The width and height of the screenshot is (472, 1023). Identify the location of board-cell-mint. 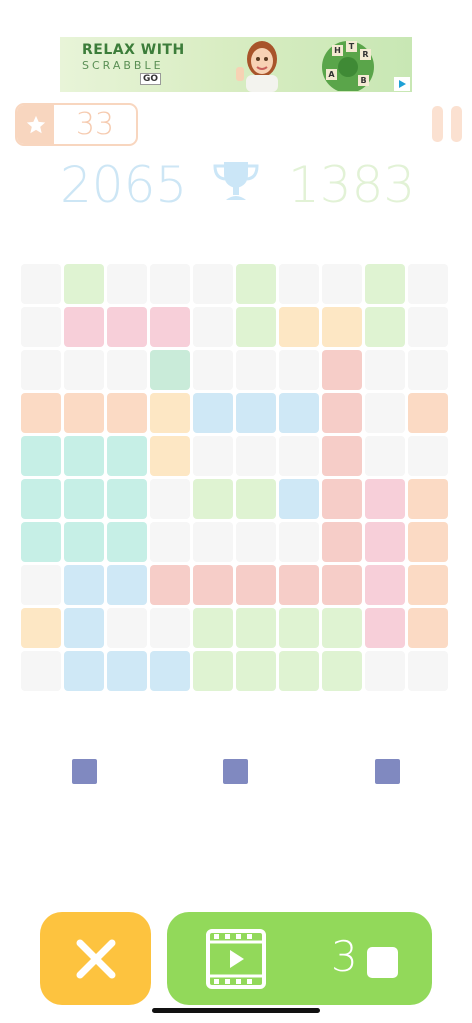
(170, 370).